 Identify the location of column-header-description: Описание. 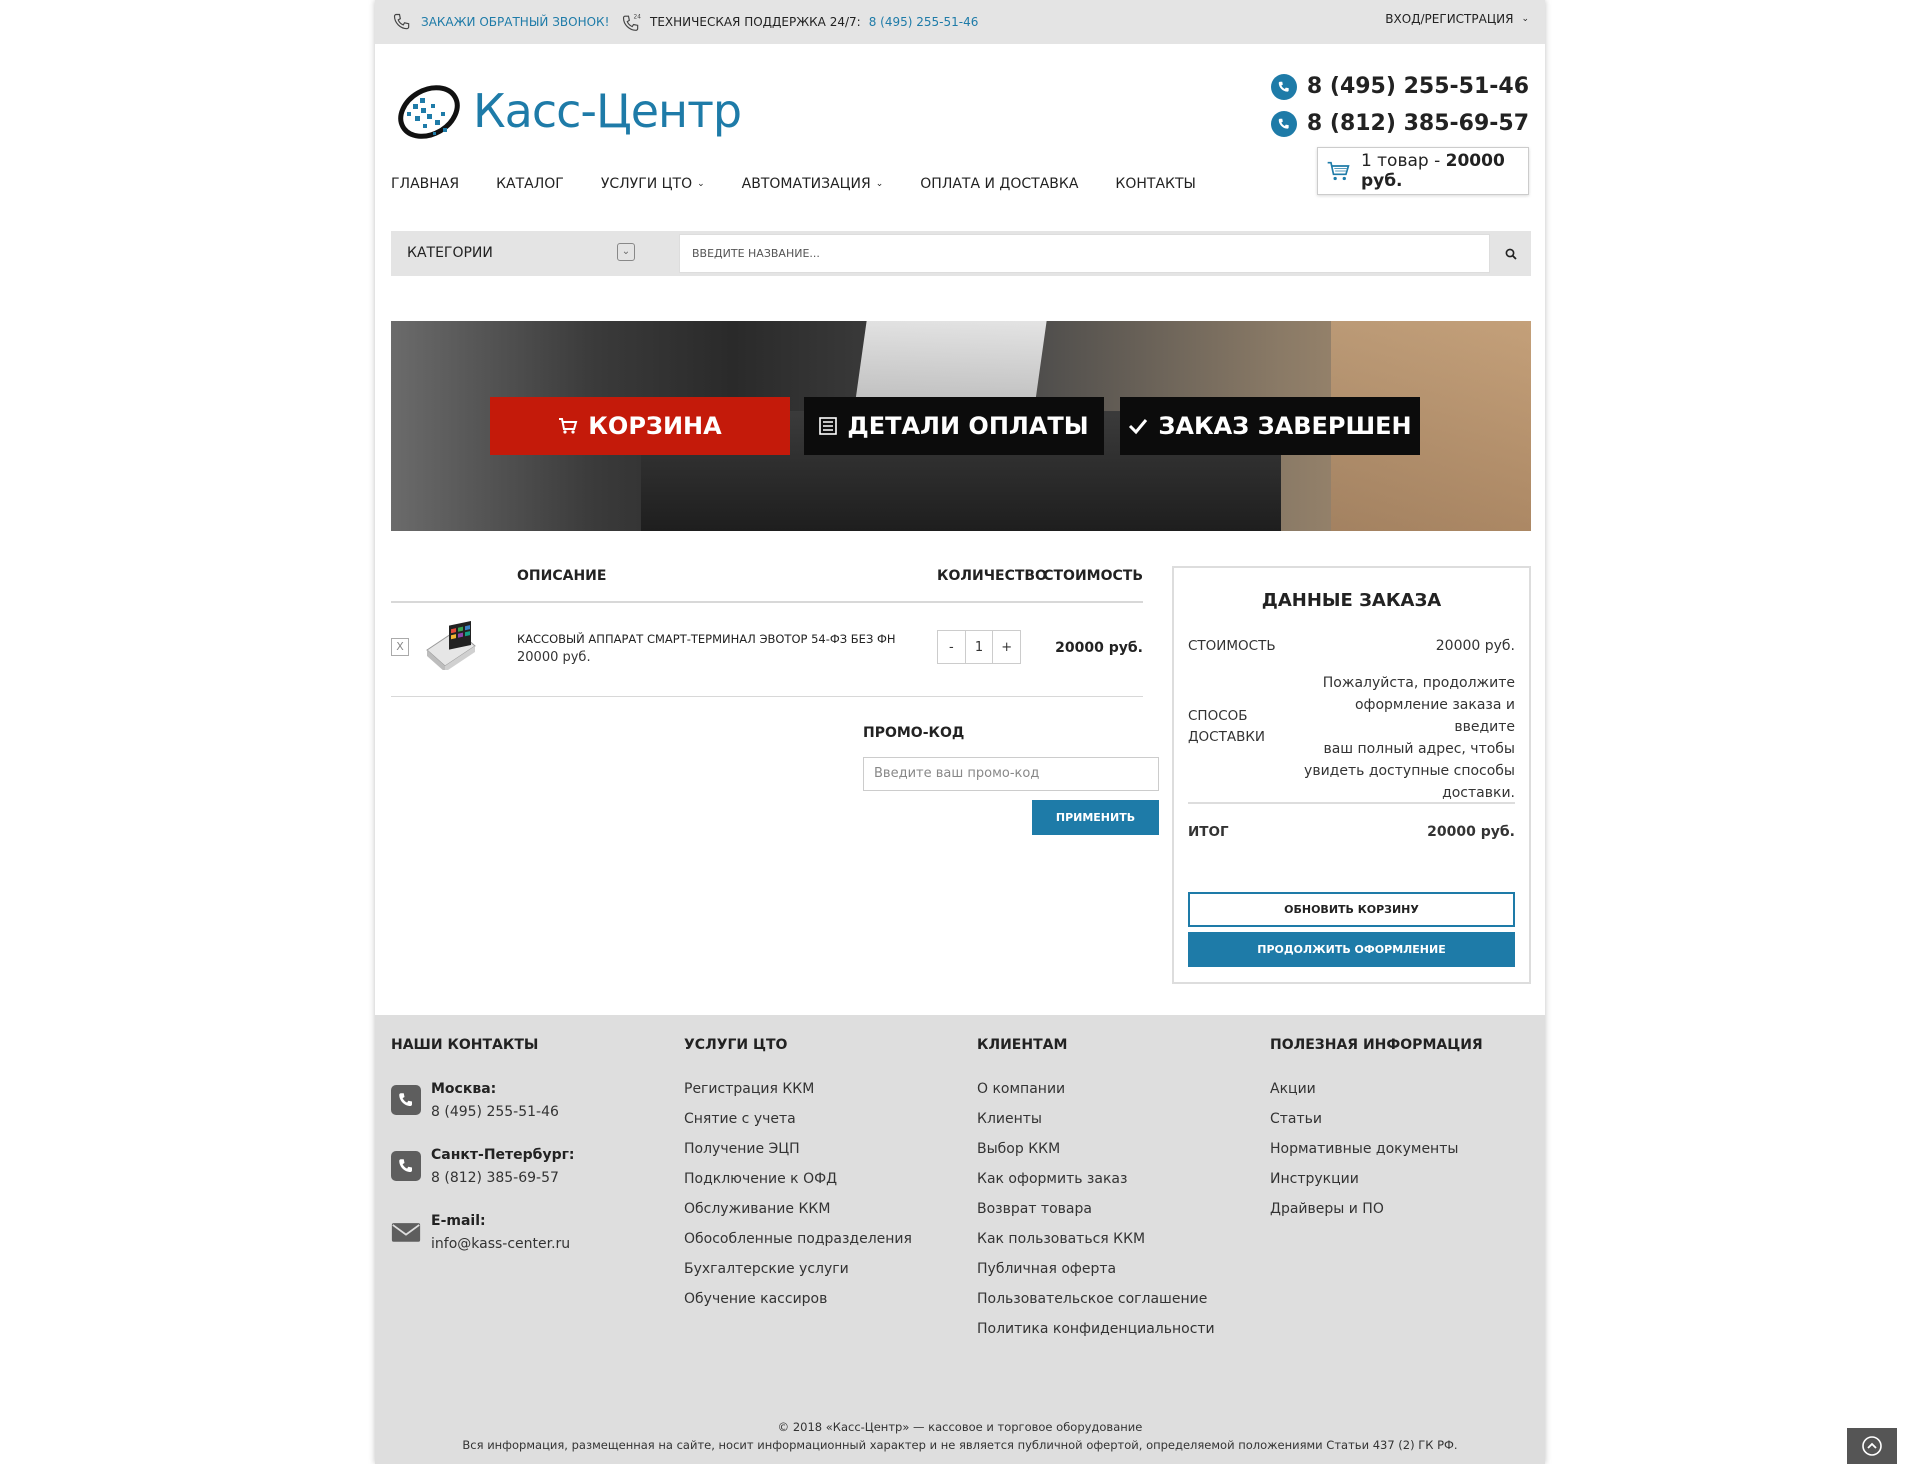
(562, 576).